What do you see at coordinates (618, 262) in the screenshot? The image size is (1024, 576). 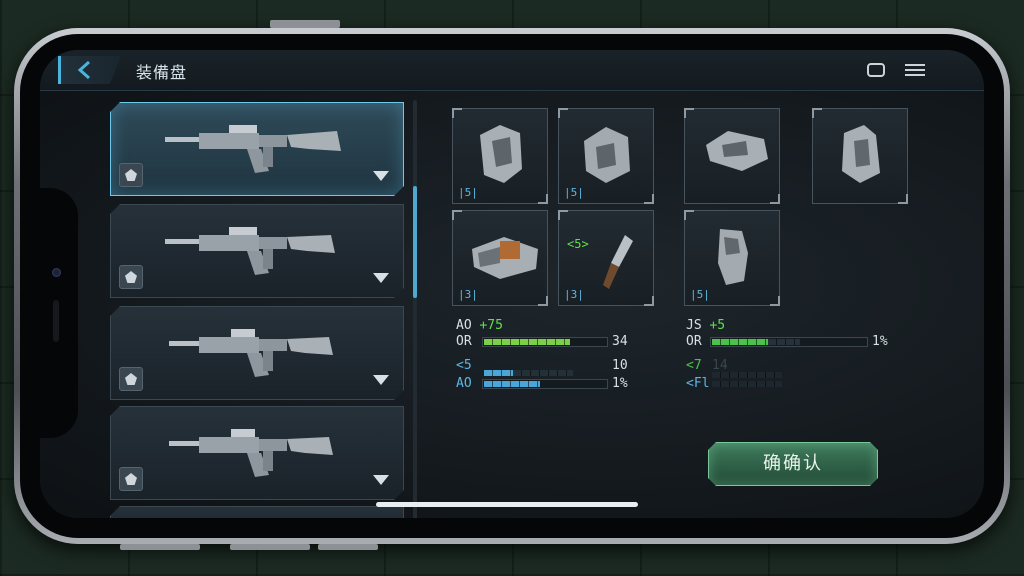 I see `knife-part-icon` at bounding box center [618, 262].